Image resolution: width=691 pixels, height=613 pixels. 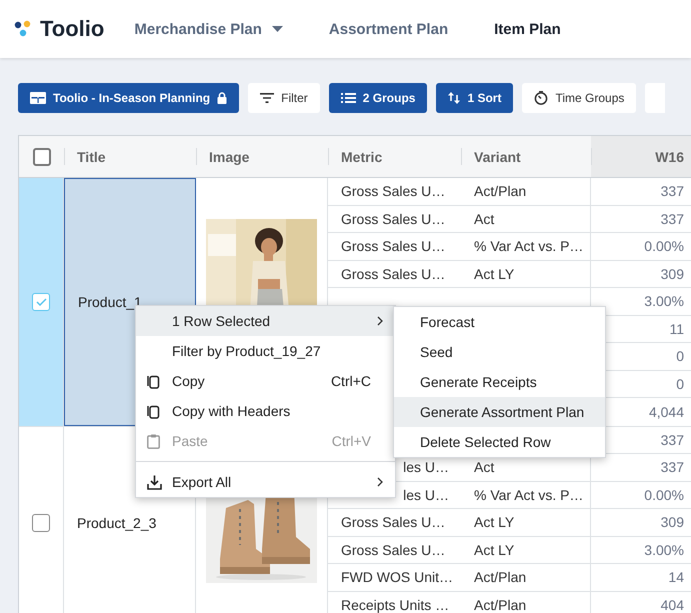 What do you see at coordinates (284, 98) in the screenshot?
I see `toolbar-button: Filter` at bounding box center [284, 98].